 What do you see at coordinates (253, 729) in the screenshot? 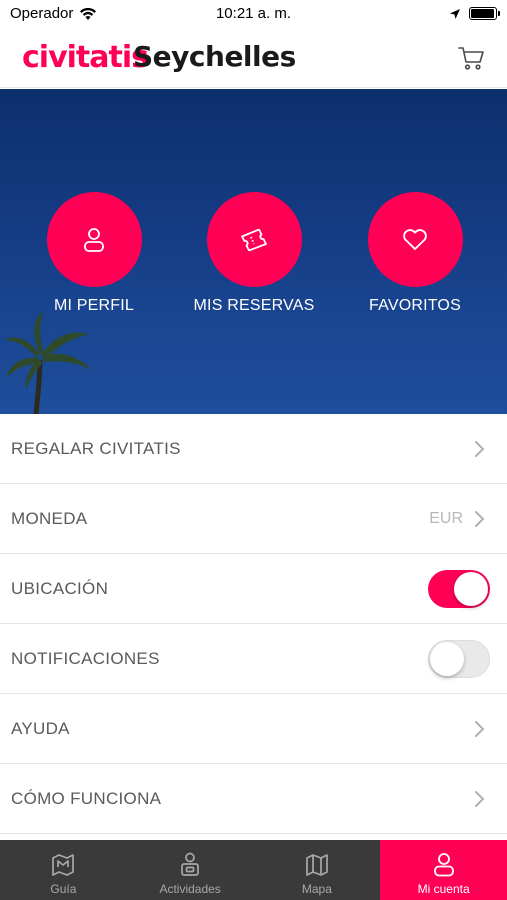
I see `settings-row-help: AYUDA` at bounding box center [253, 729].